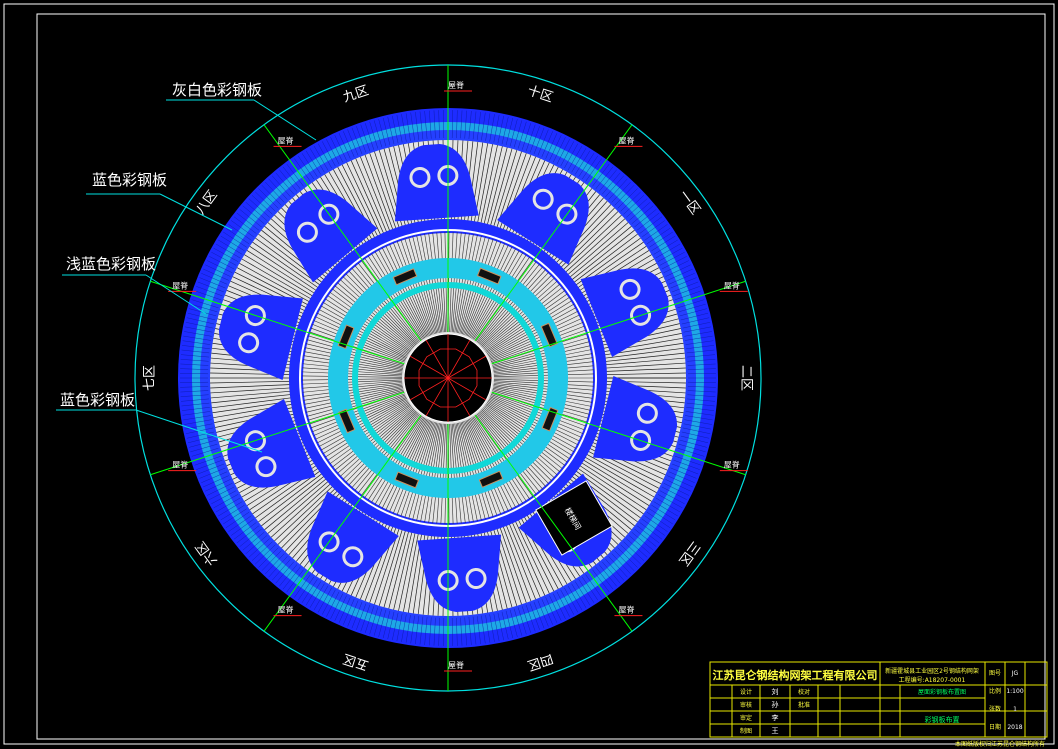 The width and height of the screenshot is (1058, 749). Describe the element at coordinates (746, 718) in the screenshot. I see `title-row-label: 审定` at that location.